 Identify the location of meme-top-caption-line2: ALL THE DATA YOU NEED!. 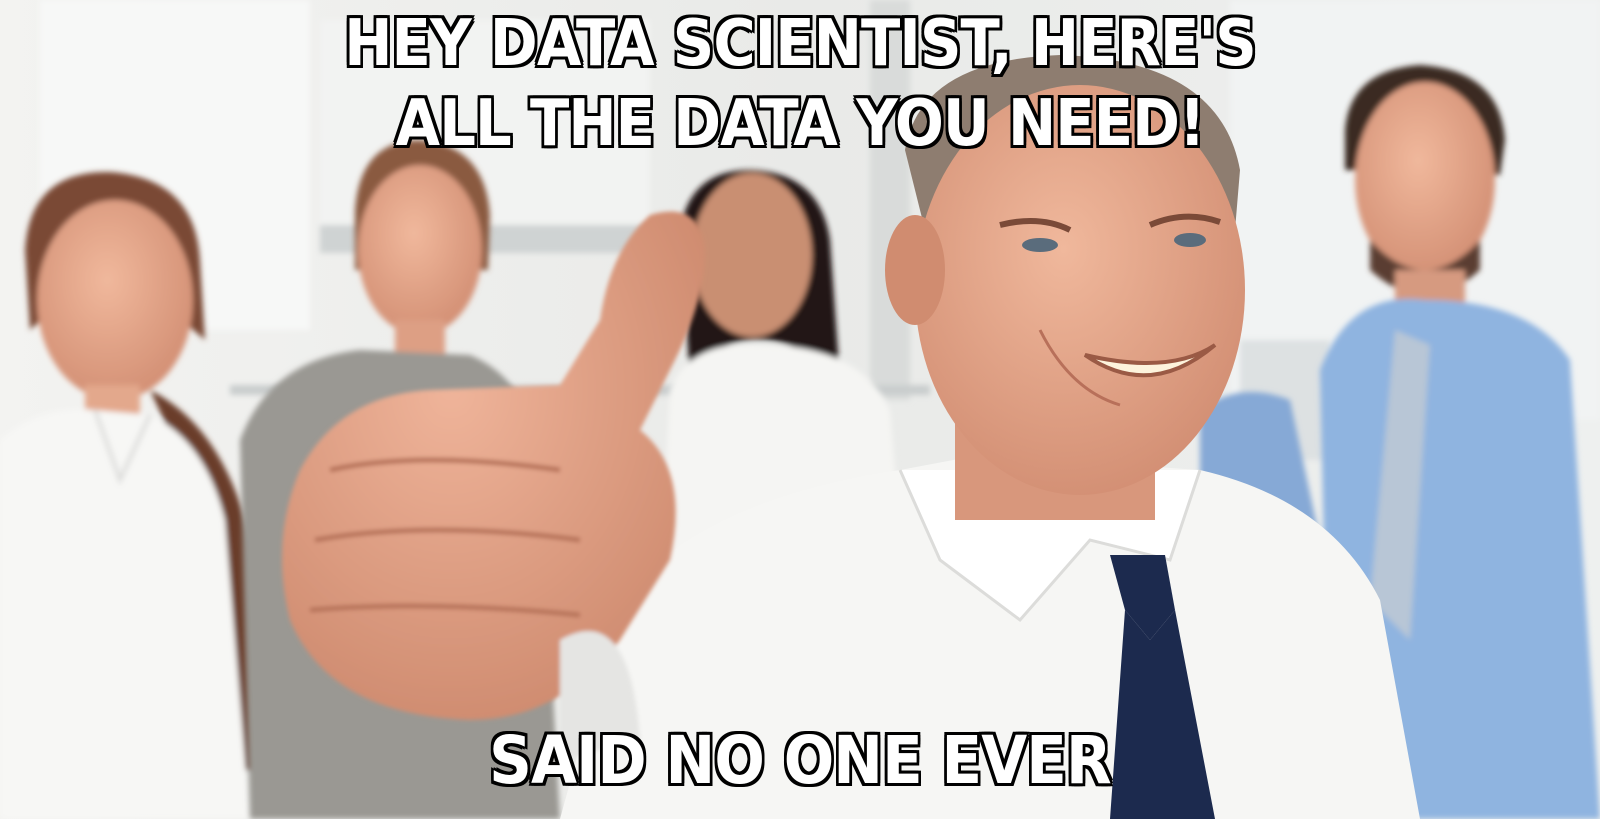
(801, 124).